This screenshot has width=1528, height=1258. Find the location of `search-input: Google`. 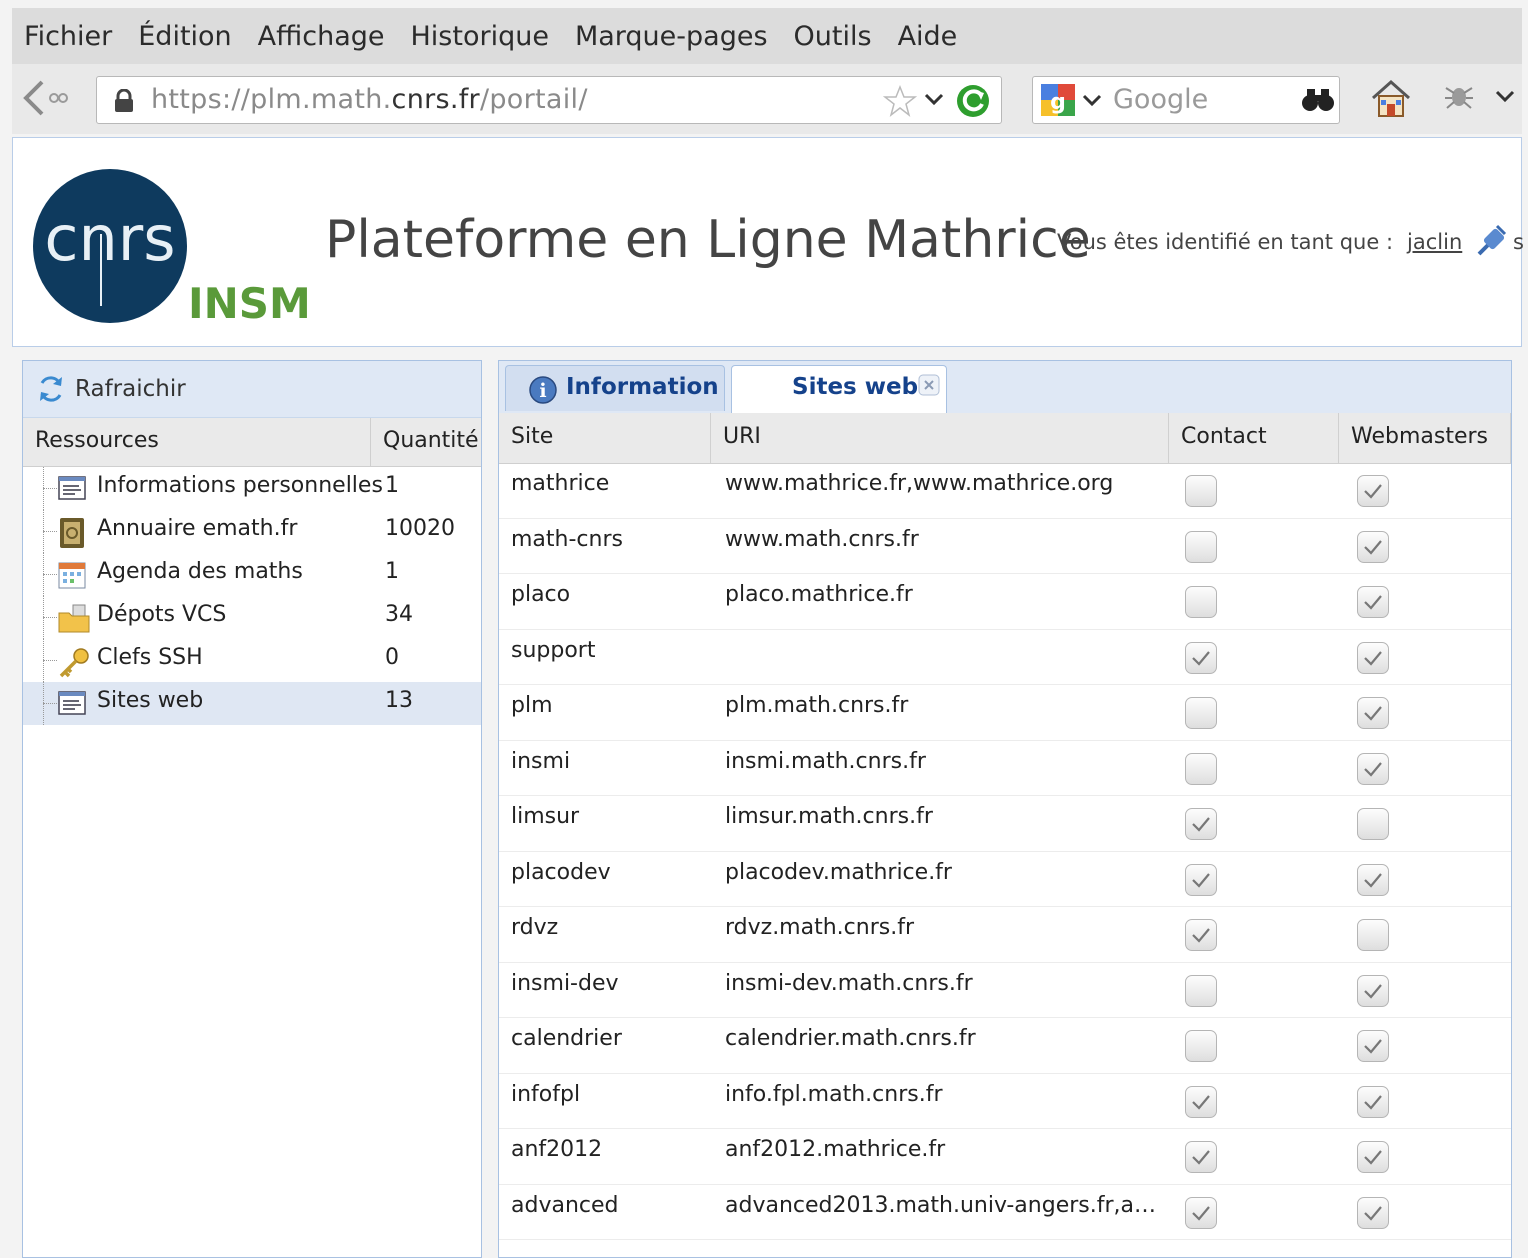

search-input: Google is located at coordinates (1160, 99).